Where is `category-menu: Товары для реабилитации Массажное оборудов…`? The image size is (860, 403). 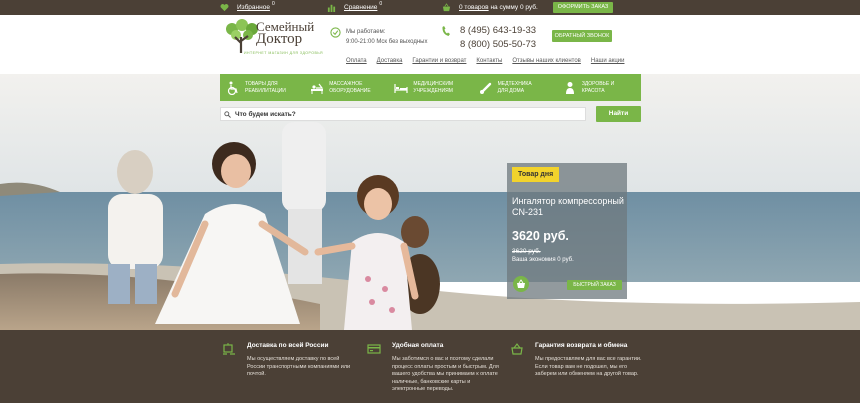 category-menu: Товары для реабилитации Массажное оборудов… is located at coordinates (430, 87).